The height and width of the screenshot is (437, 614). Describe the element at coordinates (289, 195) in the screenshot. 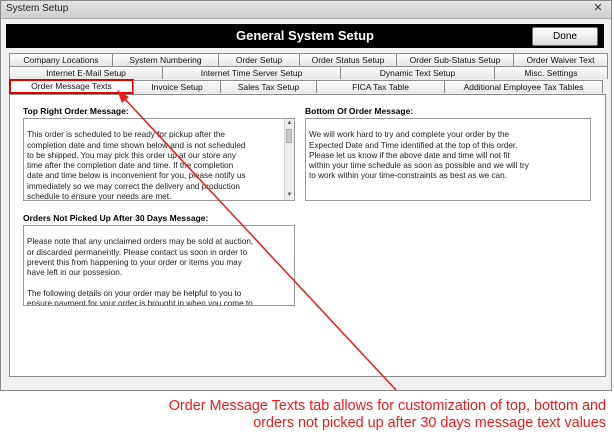

I see `scroll-down-icon: ▼` at that location.